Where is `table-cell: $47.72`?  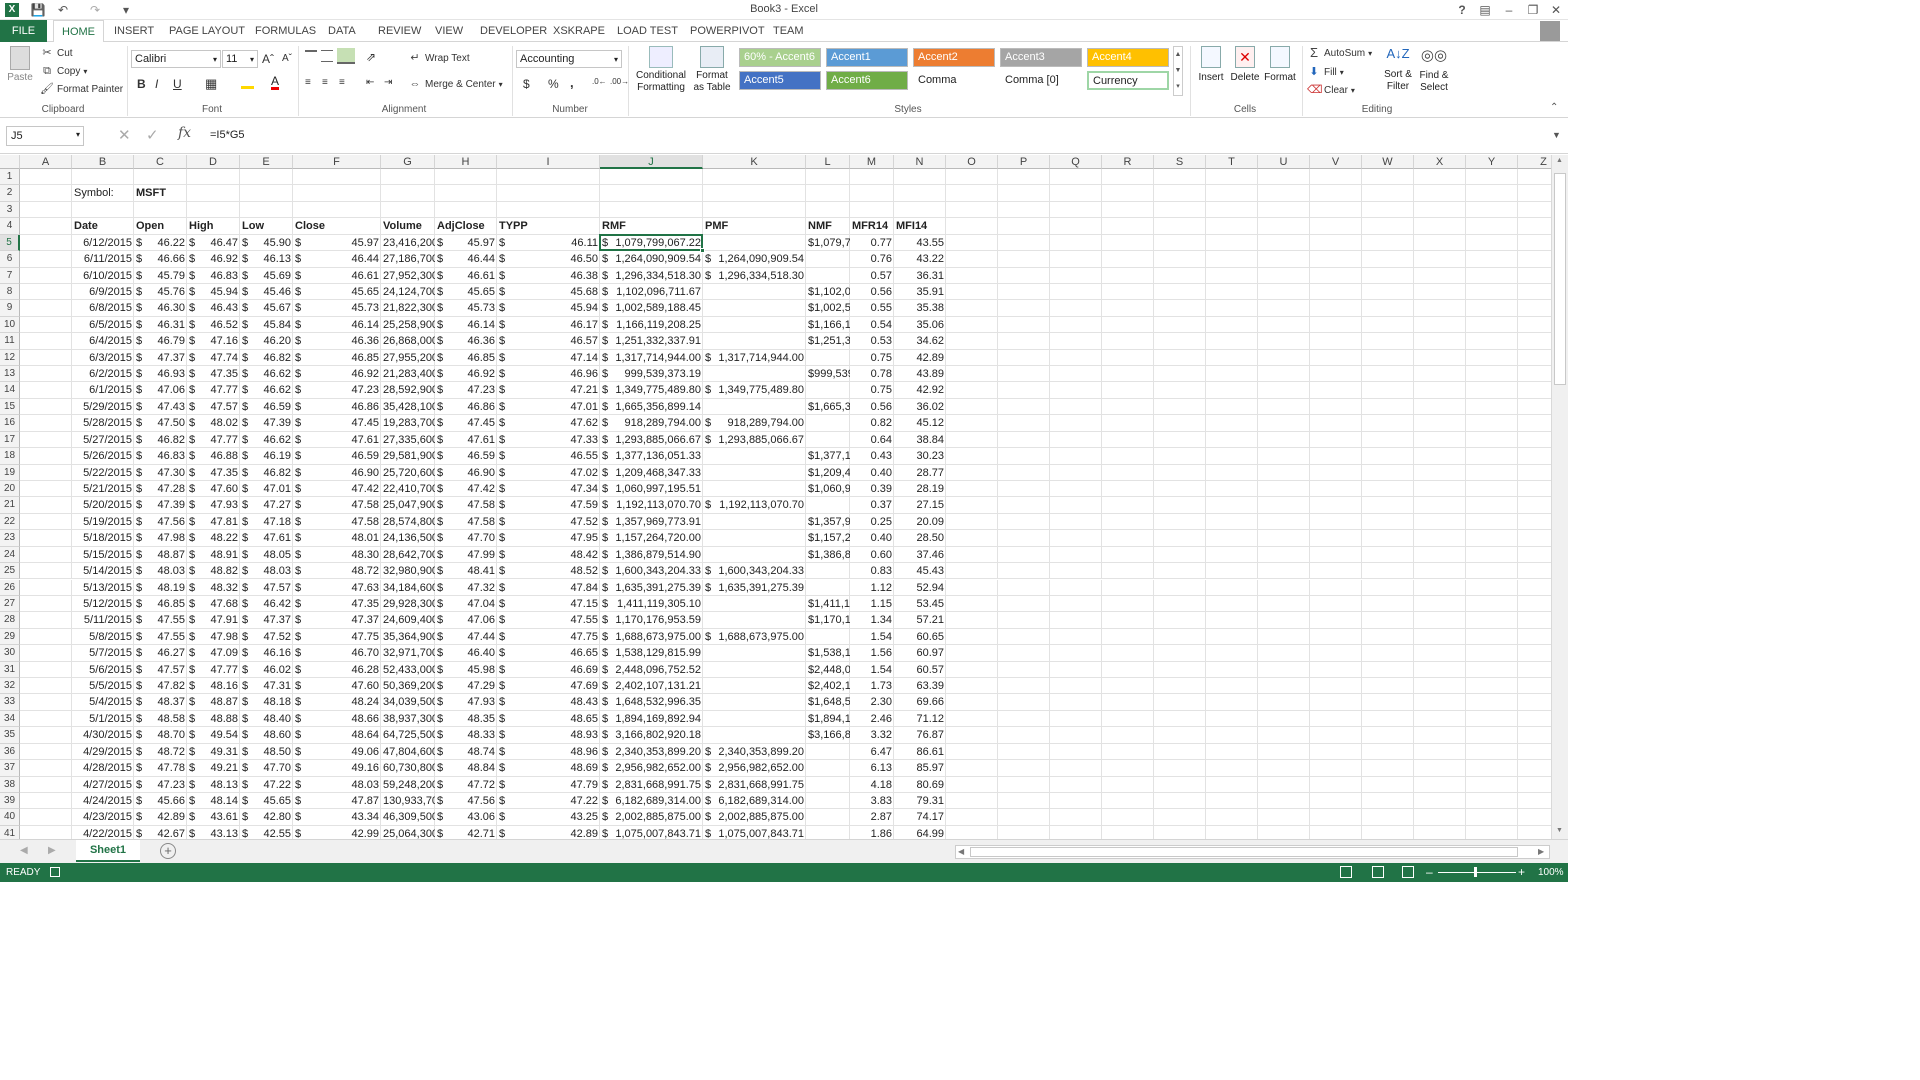 table-cell: $47.72 is located at coordinates (466, 785).